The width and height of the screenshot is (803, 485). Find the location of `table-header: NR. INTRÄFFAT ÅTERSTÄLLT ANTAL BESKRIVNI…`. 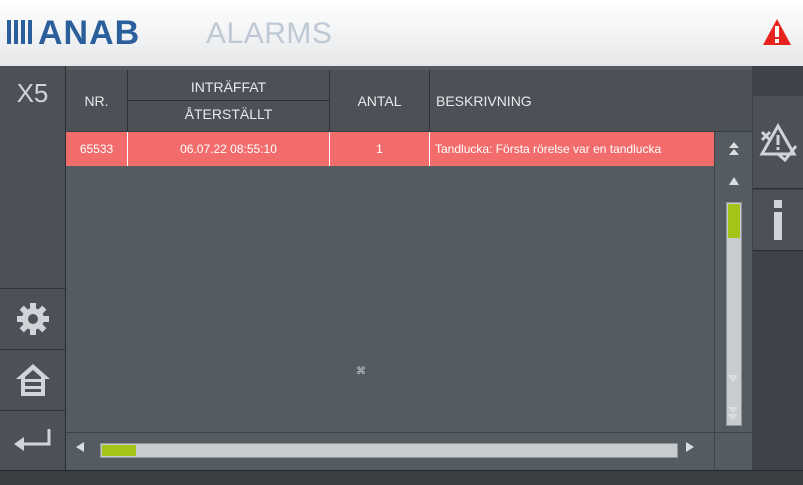

table-header: NR. INTRÄFFAT ÅTERSTÄLLT ANTAL BESKRIVNI… is located at coordinates (409, 101).